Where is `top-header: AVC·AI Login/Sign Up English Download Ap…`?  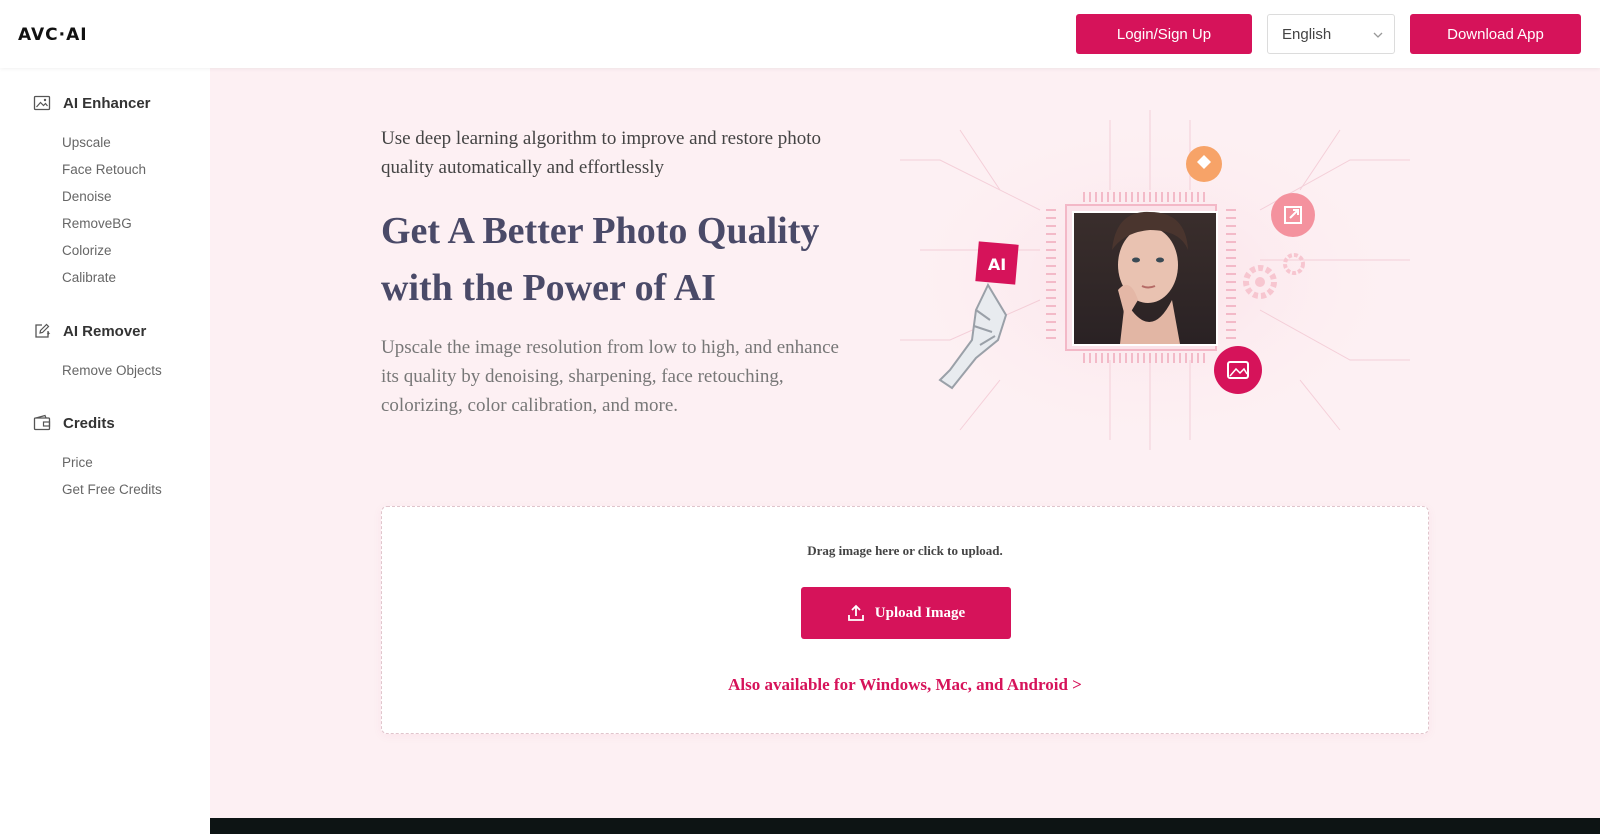
top-header: AVC·AI Login/Sign Up English Download Ap… is located at coordinates (800, 34).